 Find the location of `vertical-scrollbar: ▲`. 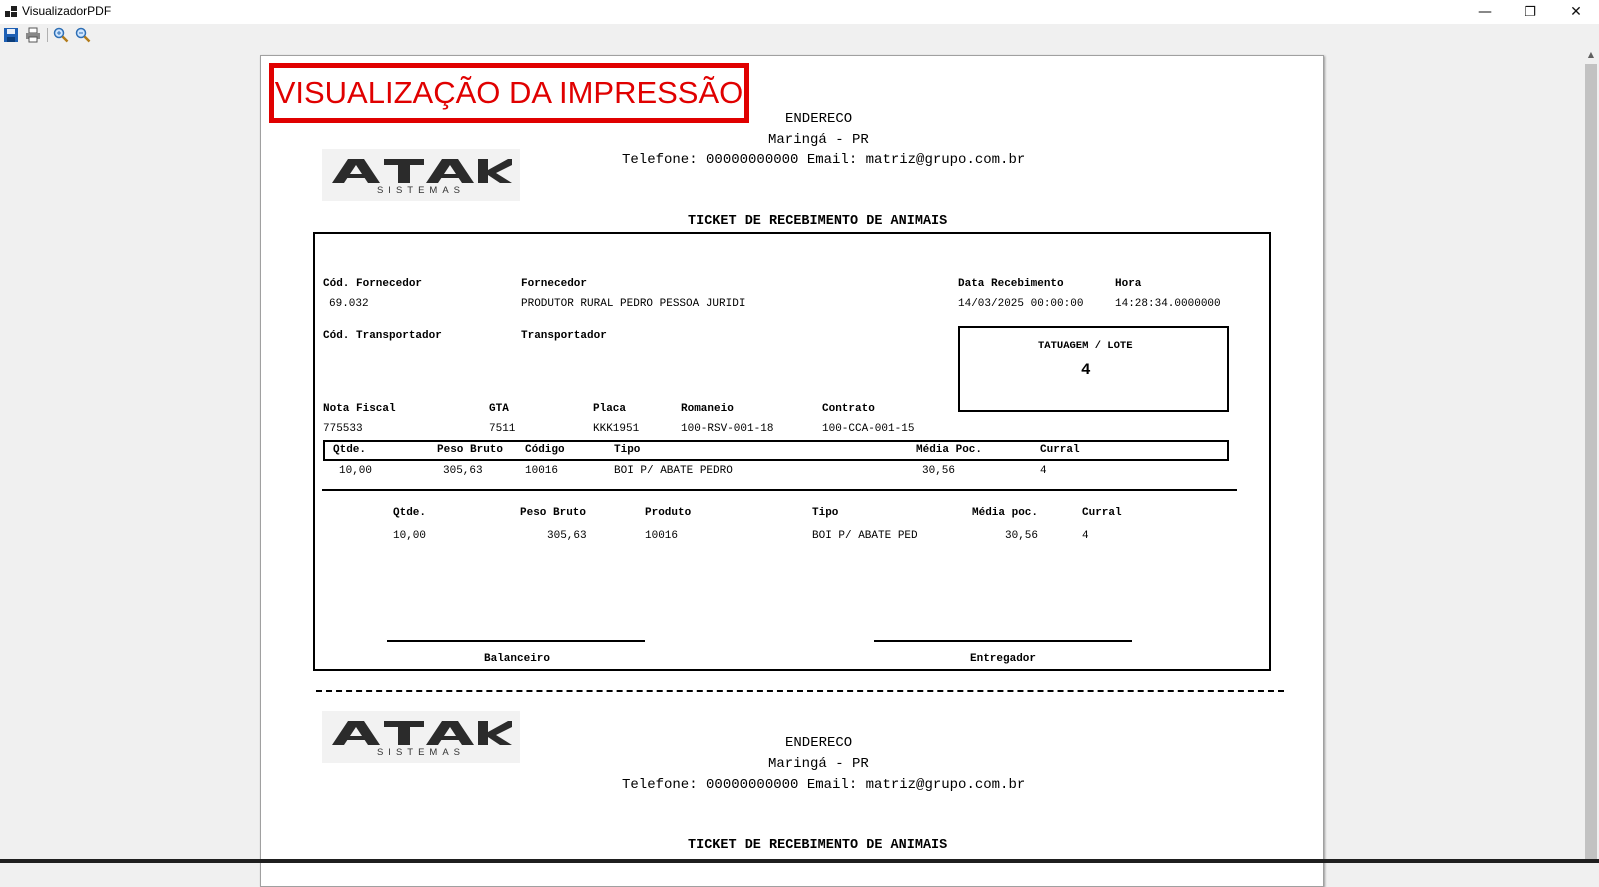

vertical-scrollbar: ▲ is located at coordinates (1591, 453).